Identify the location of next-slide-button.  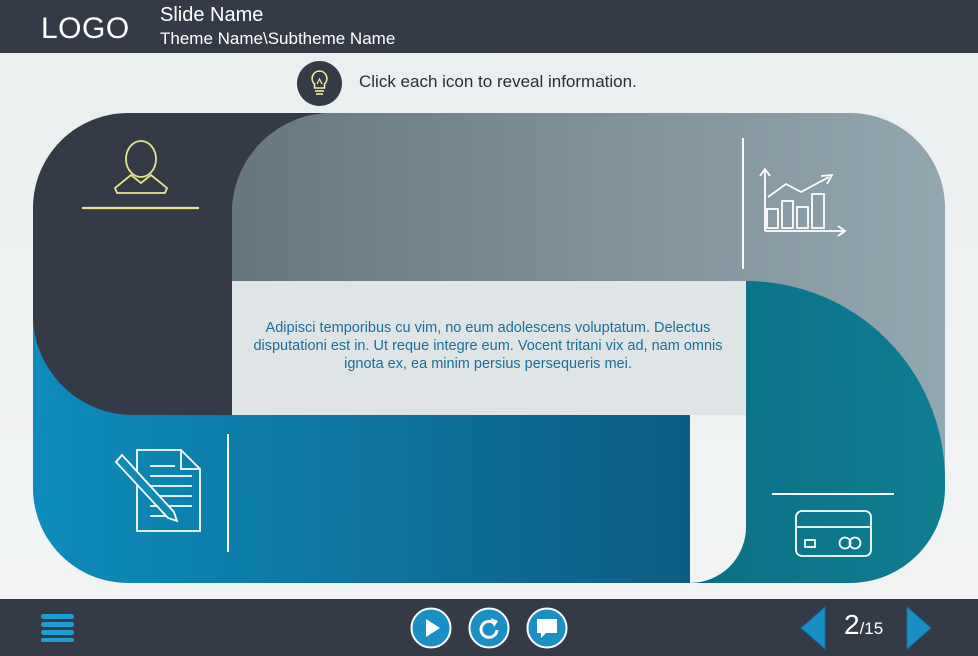
(919, 628).